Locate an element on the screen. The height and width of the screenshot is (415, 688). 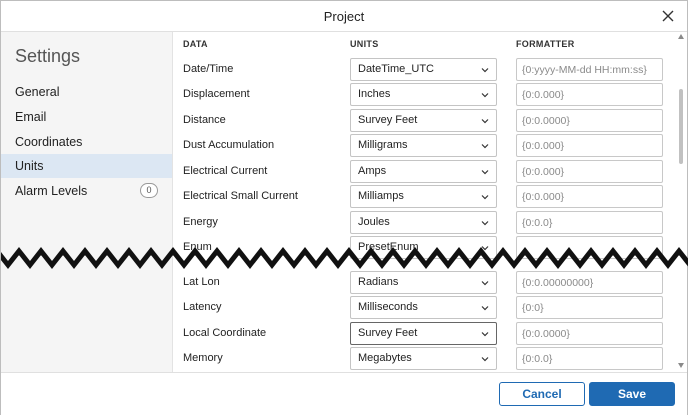
row-label: Enum is located at coordinates (197, 247).